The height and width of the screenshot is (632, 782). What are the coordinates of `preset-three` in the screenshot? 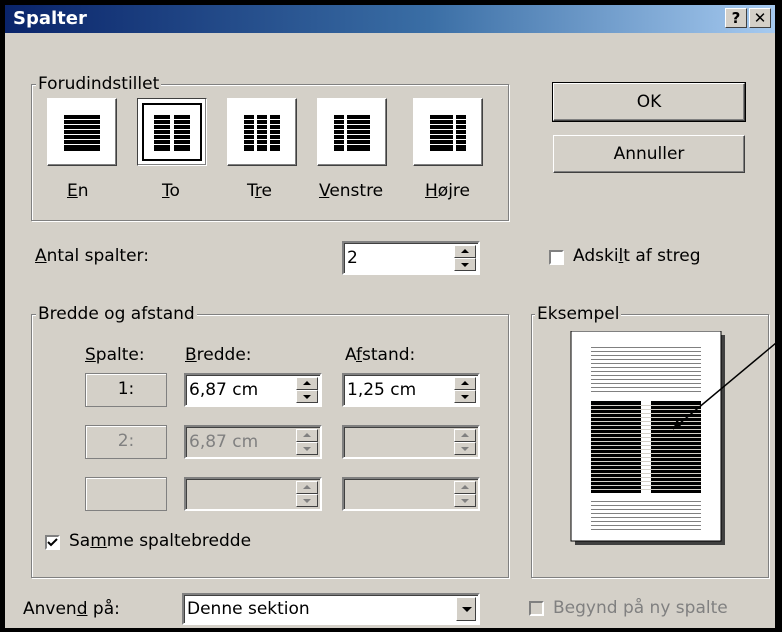 It's located at (262, 132).